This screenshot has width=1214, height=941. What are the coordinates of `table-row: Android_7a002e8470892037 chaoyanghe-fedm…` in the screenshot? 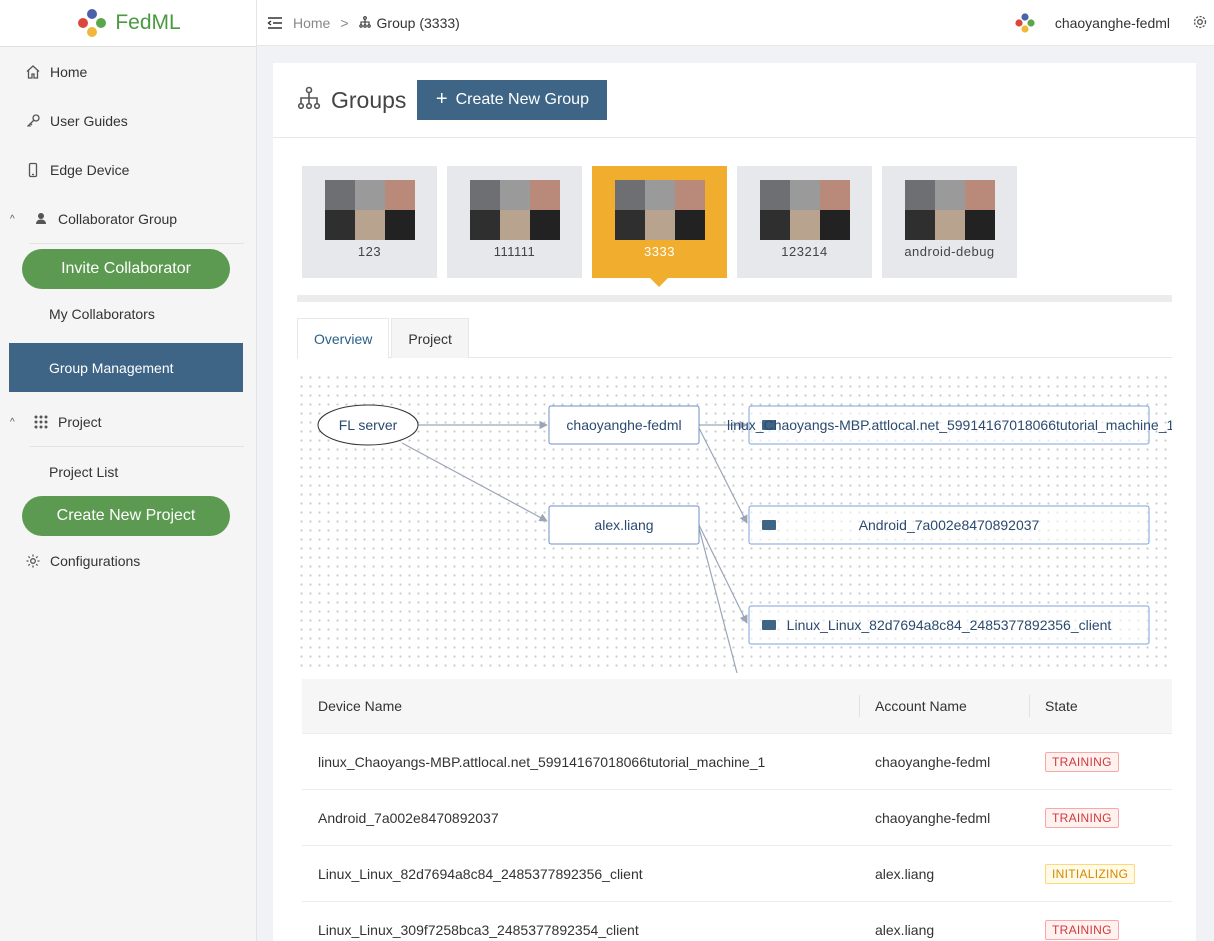 It's located at (737, 818).